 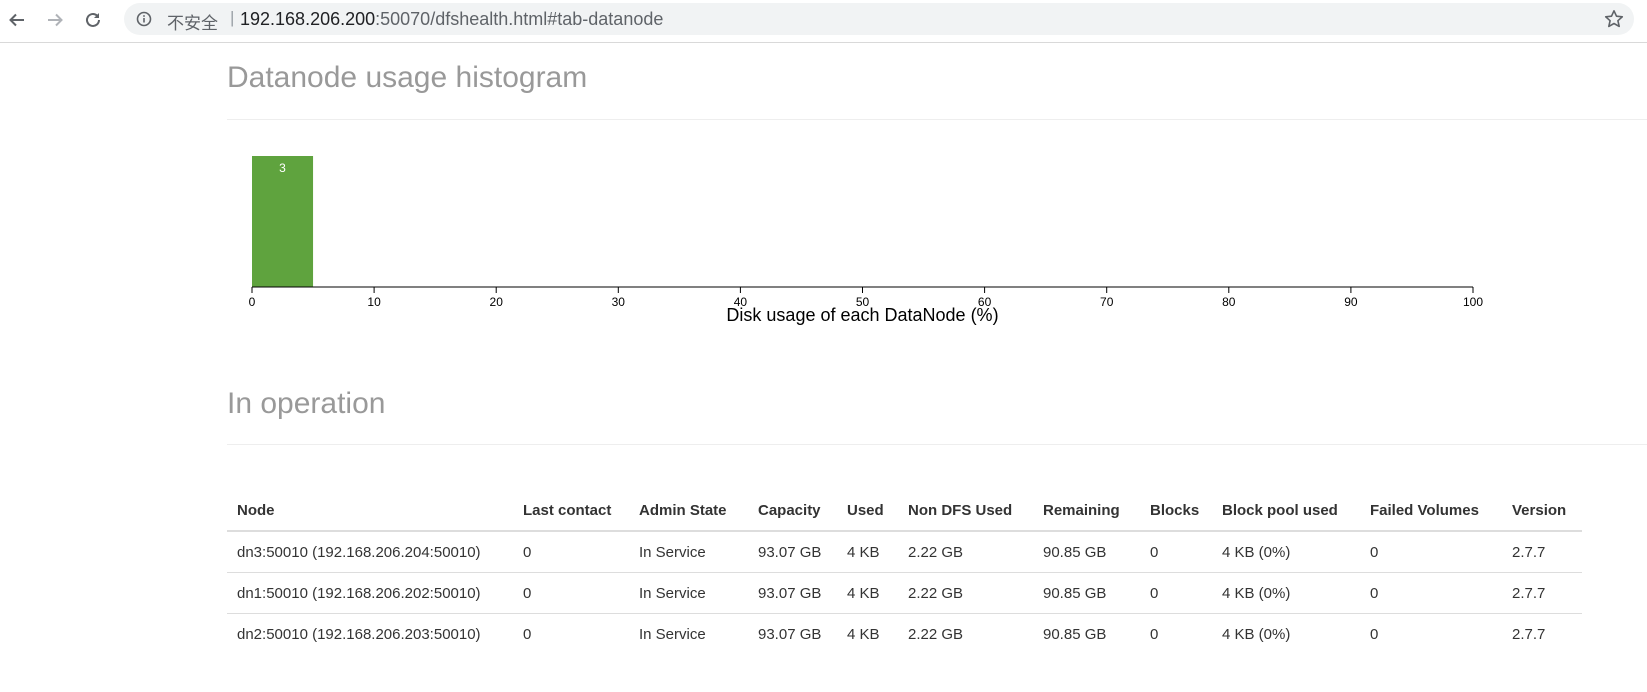 What do you see at coordinates (370, 552) in the screenshot?
I see `cell-node: dn3:50010 (192.168.206.204:50010)` at bounding box center [370, 552].